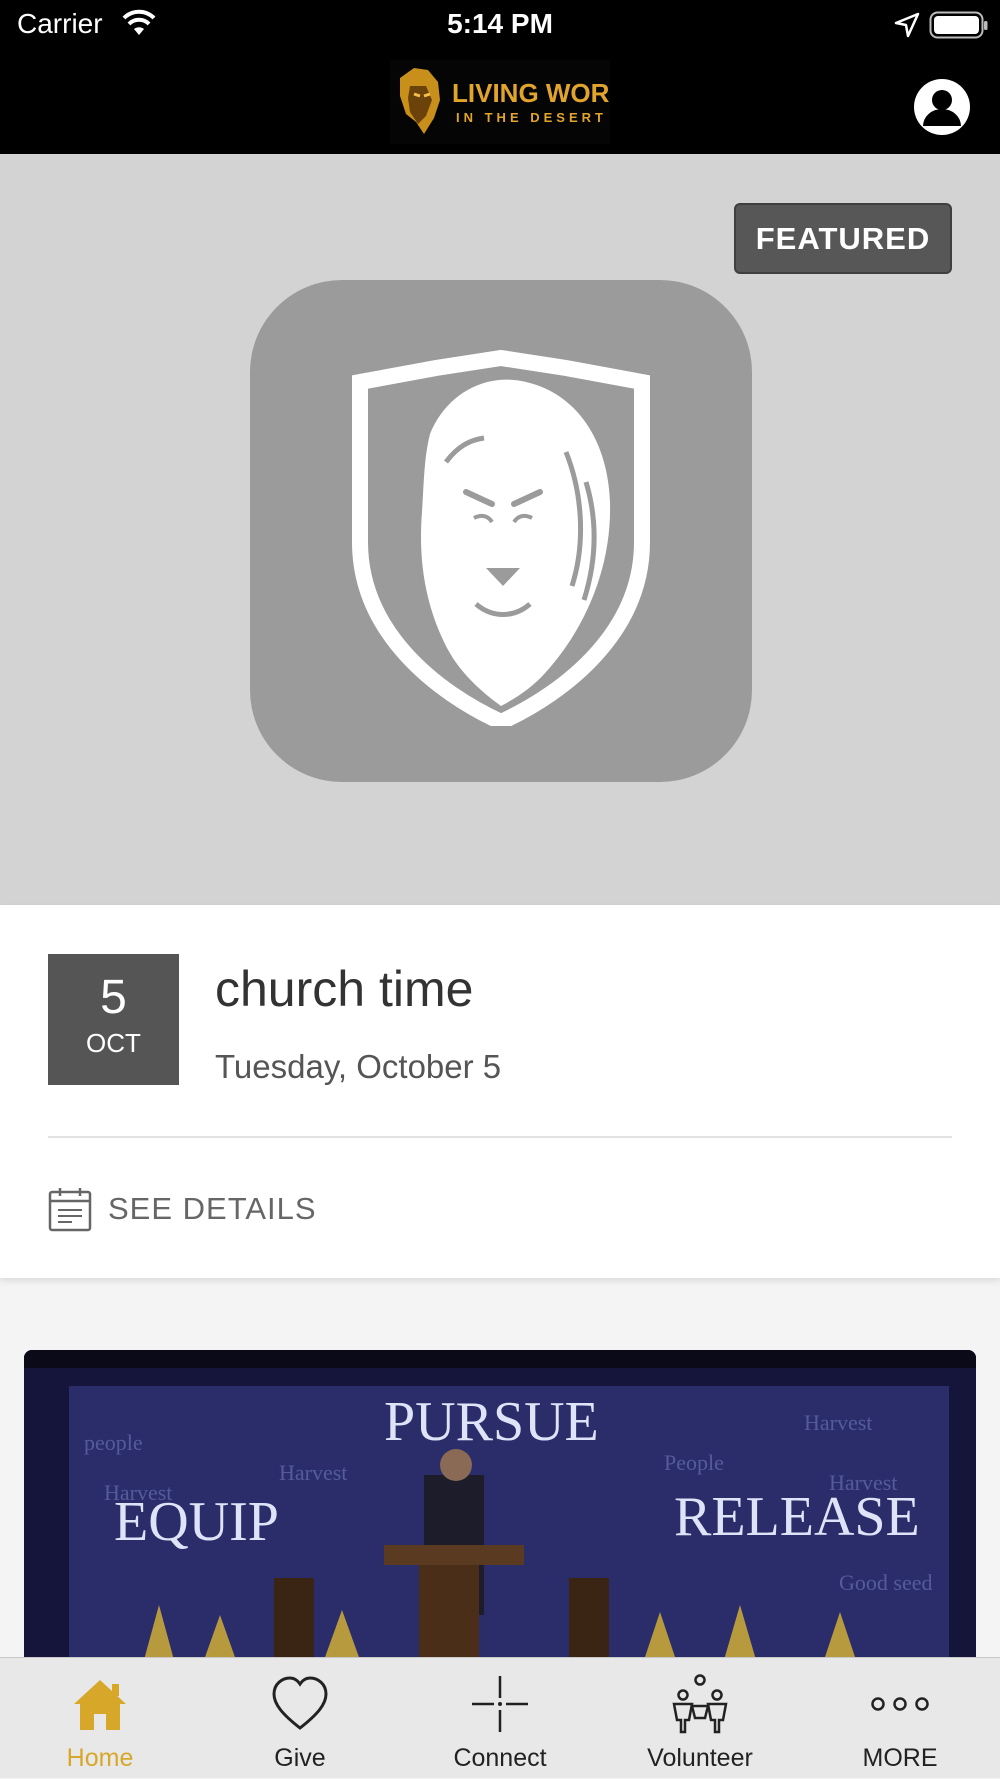 This screenshot has width=1000, height=1779. I want to click on bottom-tab-bar: Home Give Connect Volunteer MORE, so click(500, 1717).